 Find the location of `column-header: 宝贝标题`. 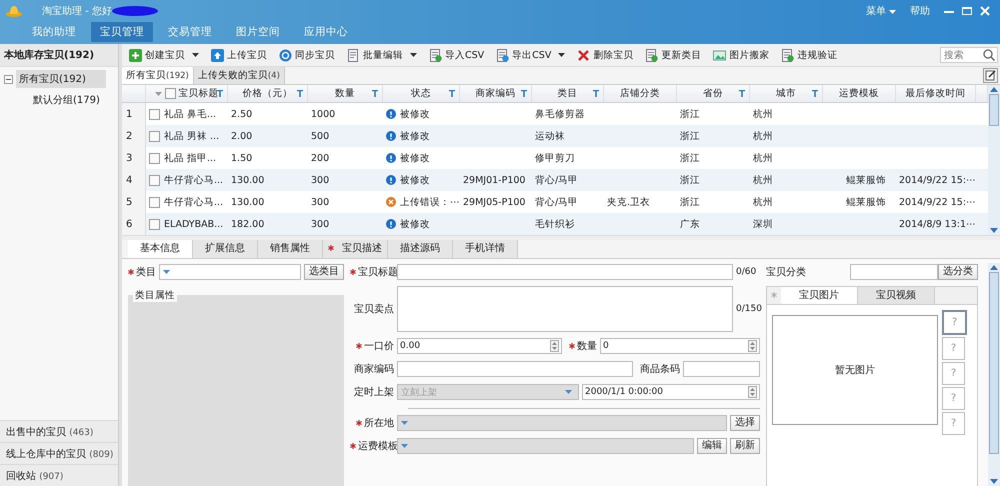

column-header: 宝贝标题 is located at coordinates (187, 93).